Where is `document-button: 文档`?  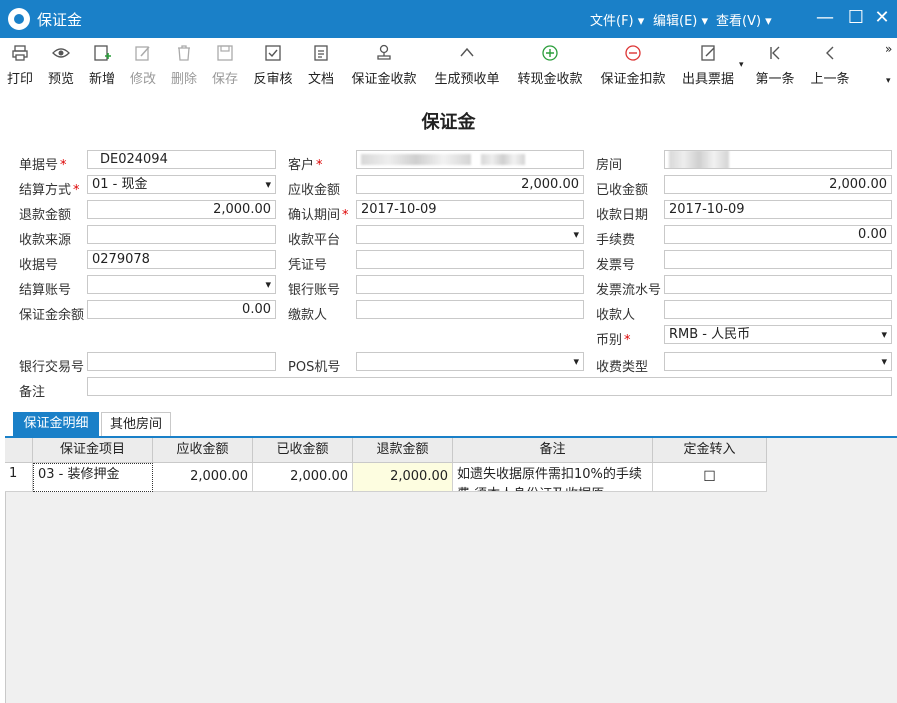 document-button: 文档 is located at coordinates (321, 67).